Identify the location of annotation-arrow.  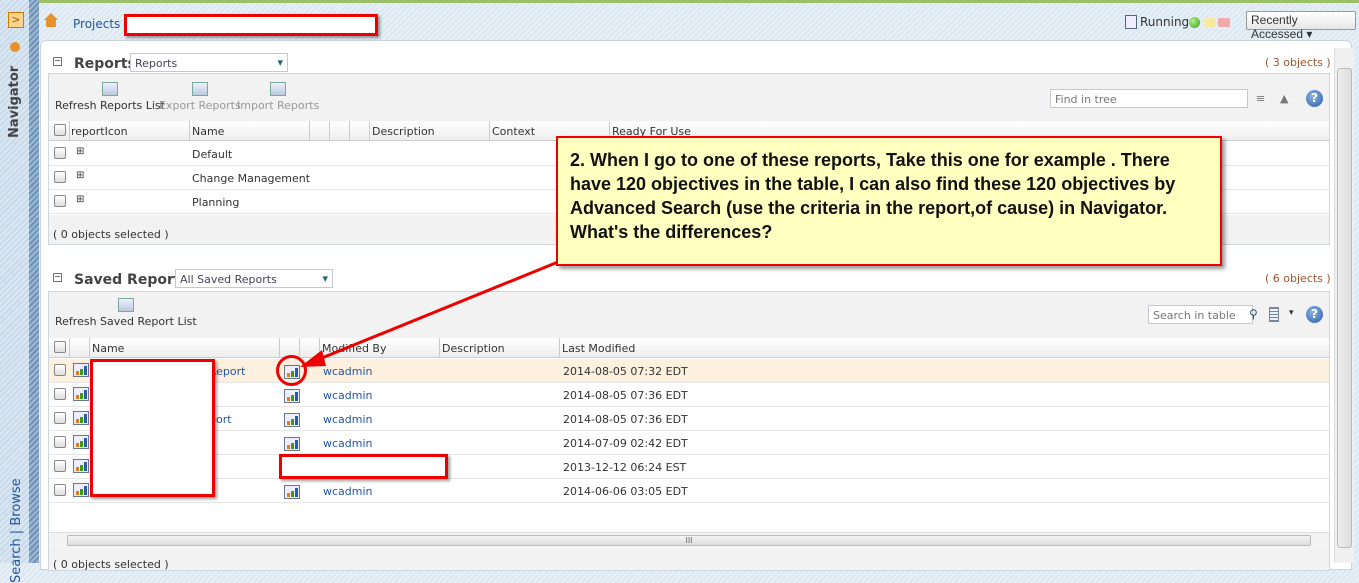
(429, 313).